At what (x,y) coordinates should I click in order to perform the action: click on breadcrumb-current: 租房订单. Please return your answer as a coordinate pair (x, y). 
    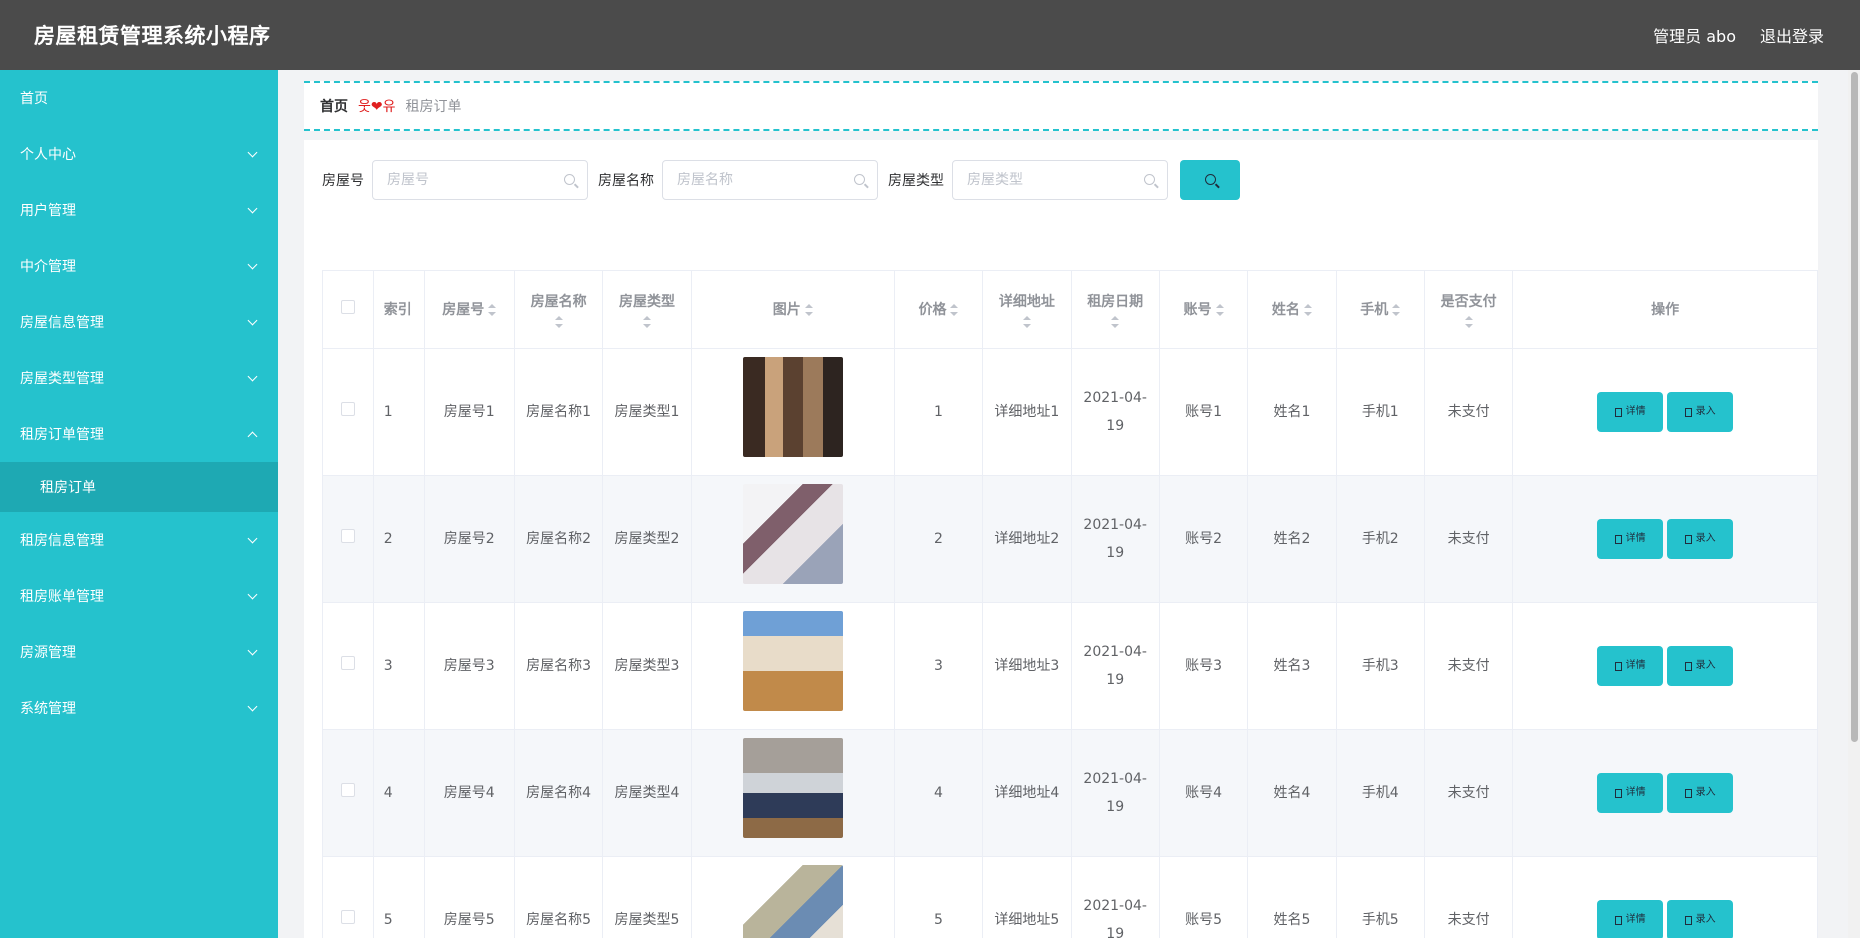
    Looking at the image, I should click on (433, 107).